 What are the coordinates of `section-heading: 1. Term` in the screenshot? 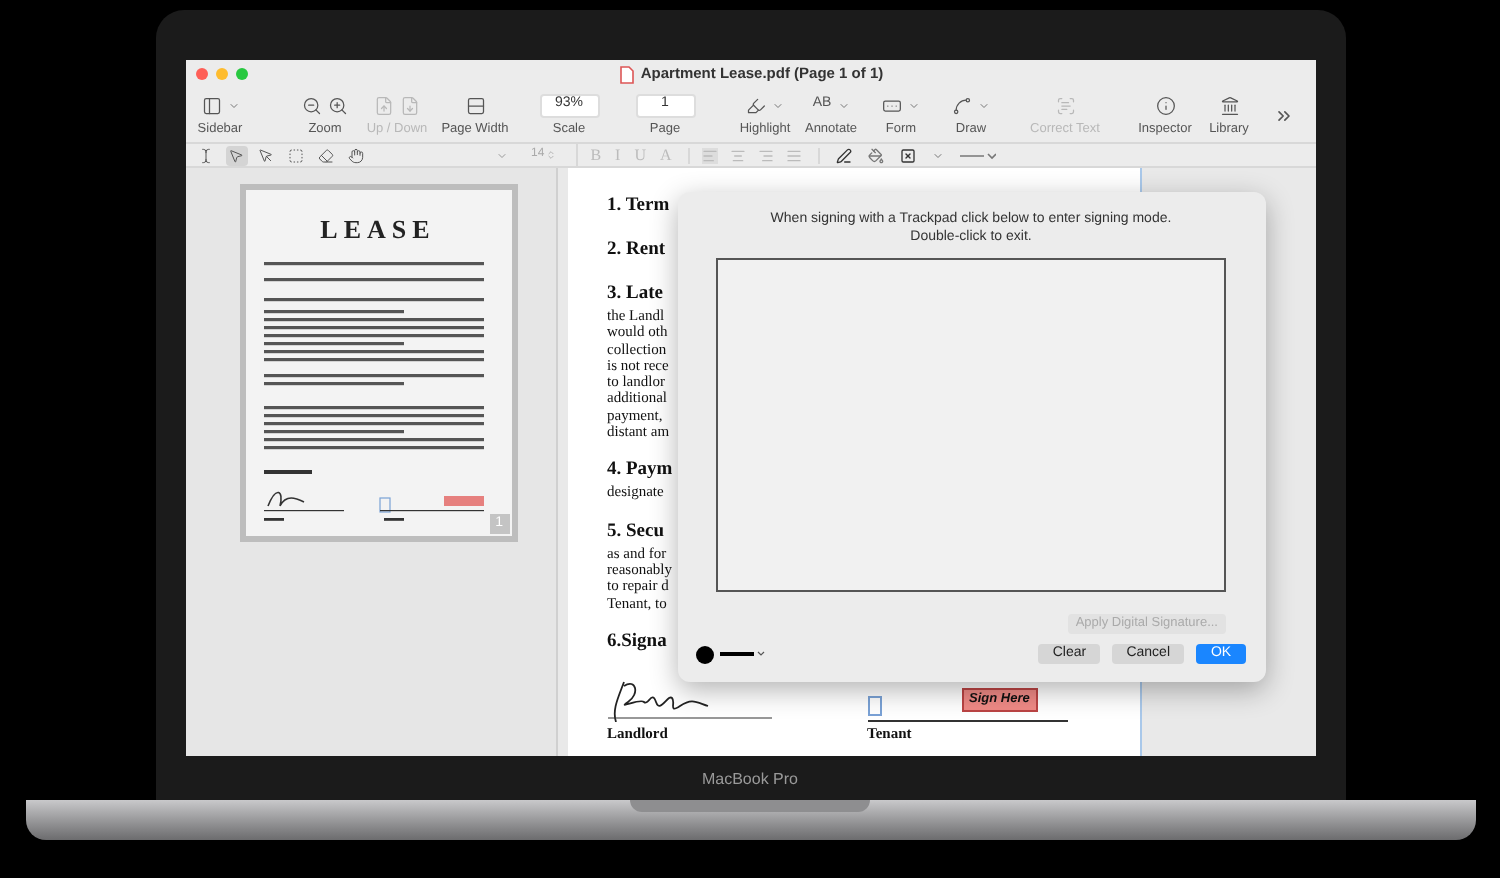 It's located at (638, 207).